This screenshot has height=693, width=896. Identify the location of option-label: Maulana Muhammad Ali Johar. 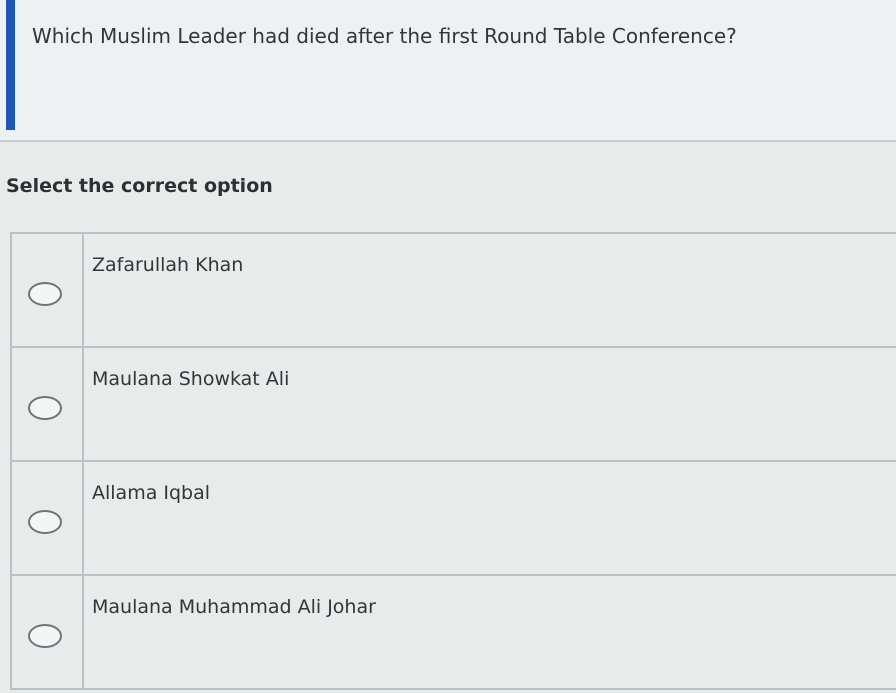
(234, 607).